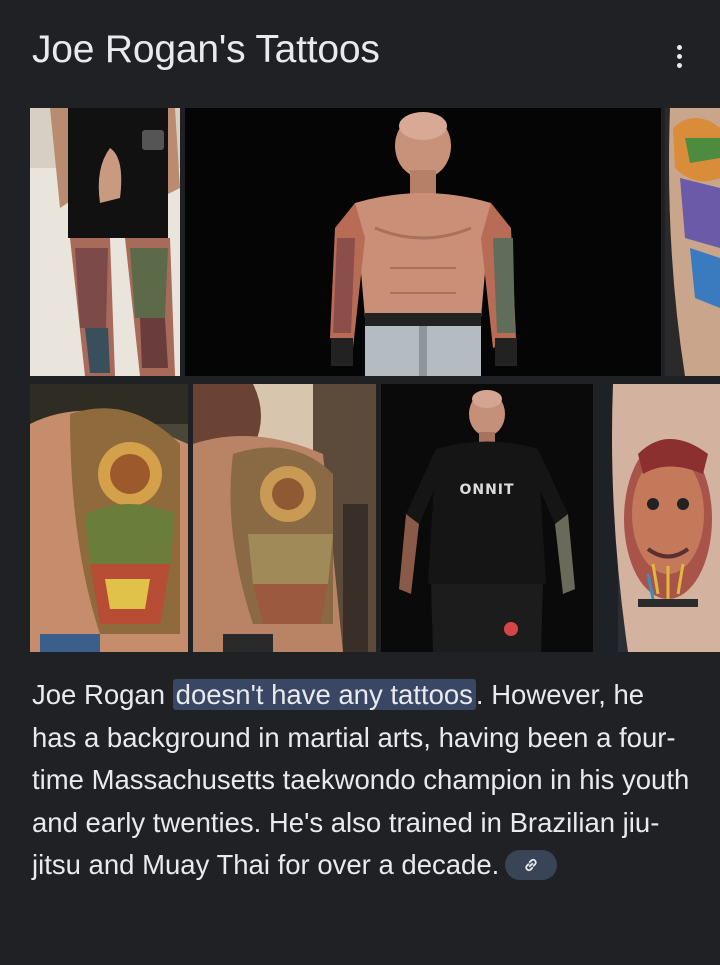  I want to click on more-options-button, so click(679, 56).